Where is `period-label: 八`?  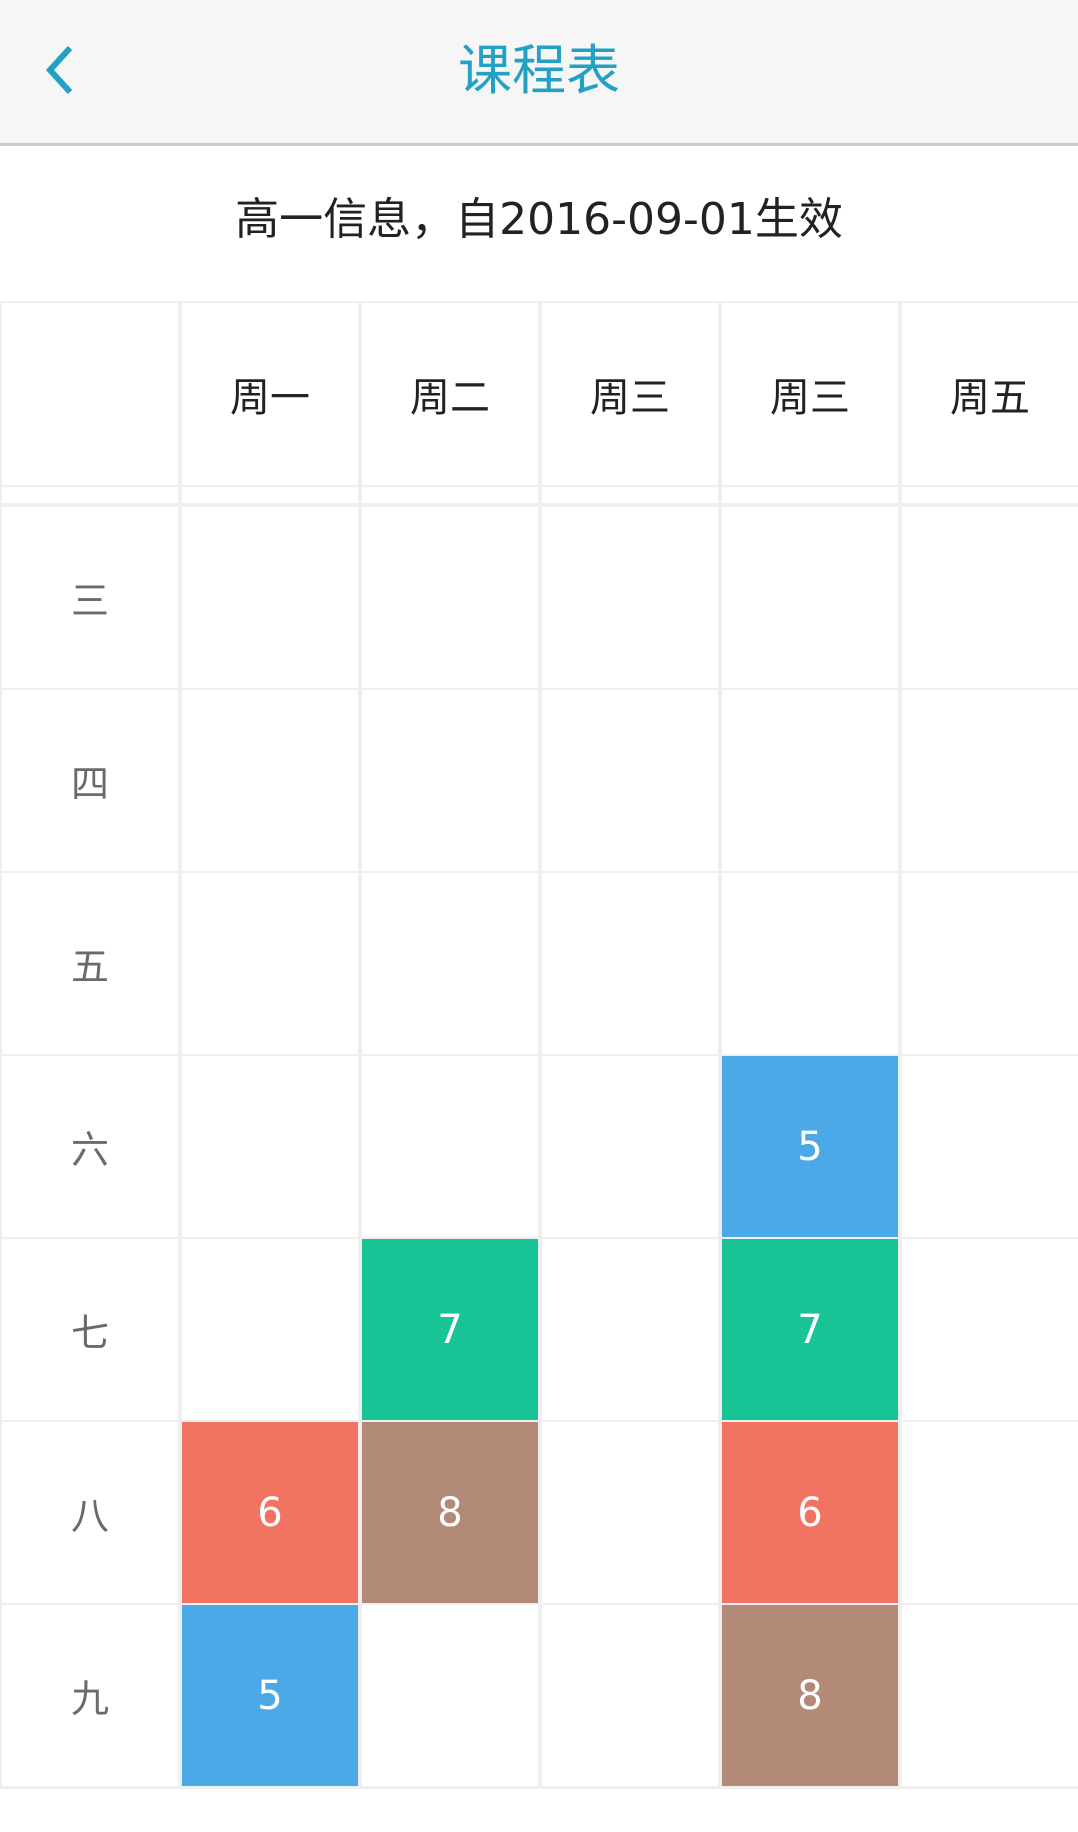
period-label: 八 is located at coordinates (90, 1512).